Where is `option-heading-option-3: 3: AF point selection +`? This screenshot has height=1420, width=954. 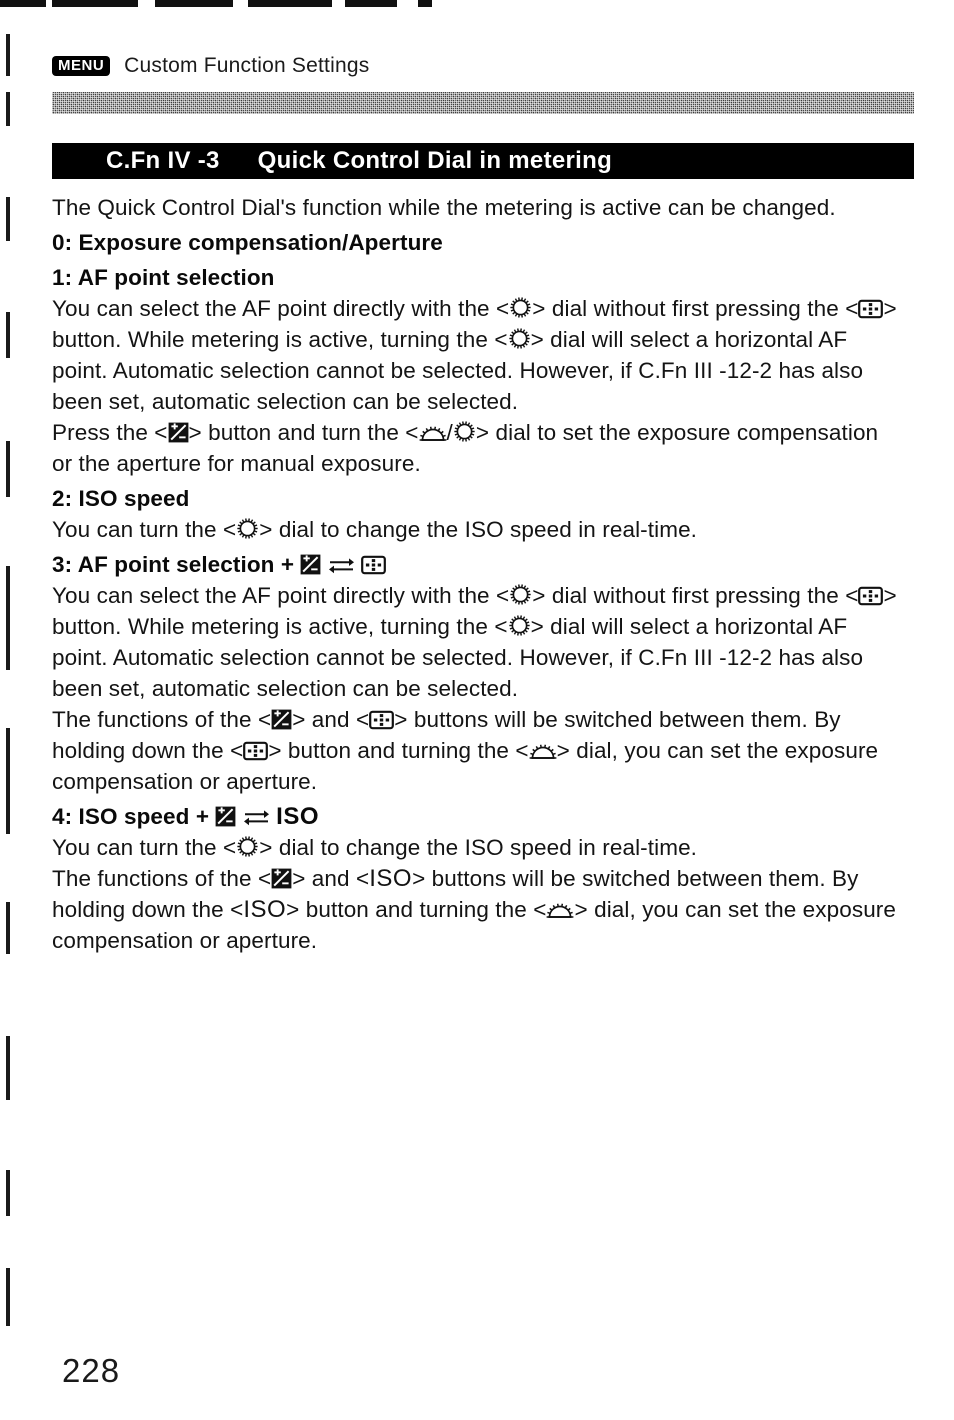 option-heading-option-3: 3: AF point selection + is located at coordinates (492, 564).